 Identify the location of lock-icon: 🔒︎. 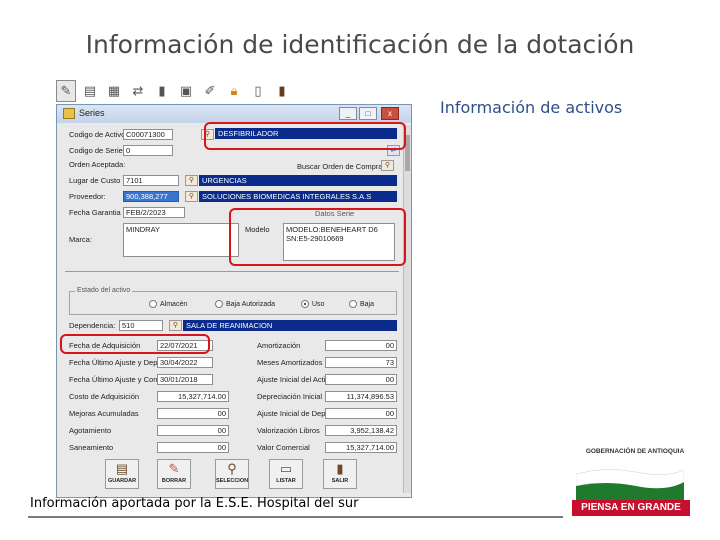
(234, 91).